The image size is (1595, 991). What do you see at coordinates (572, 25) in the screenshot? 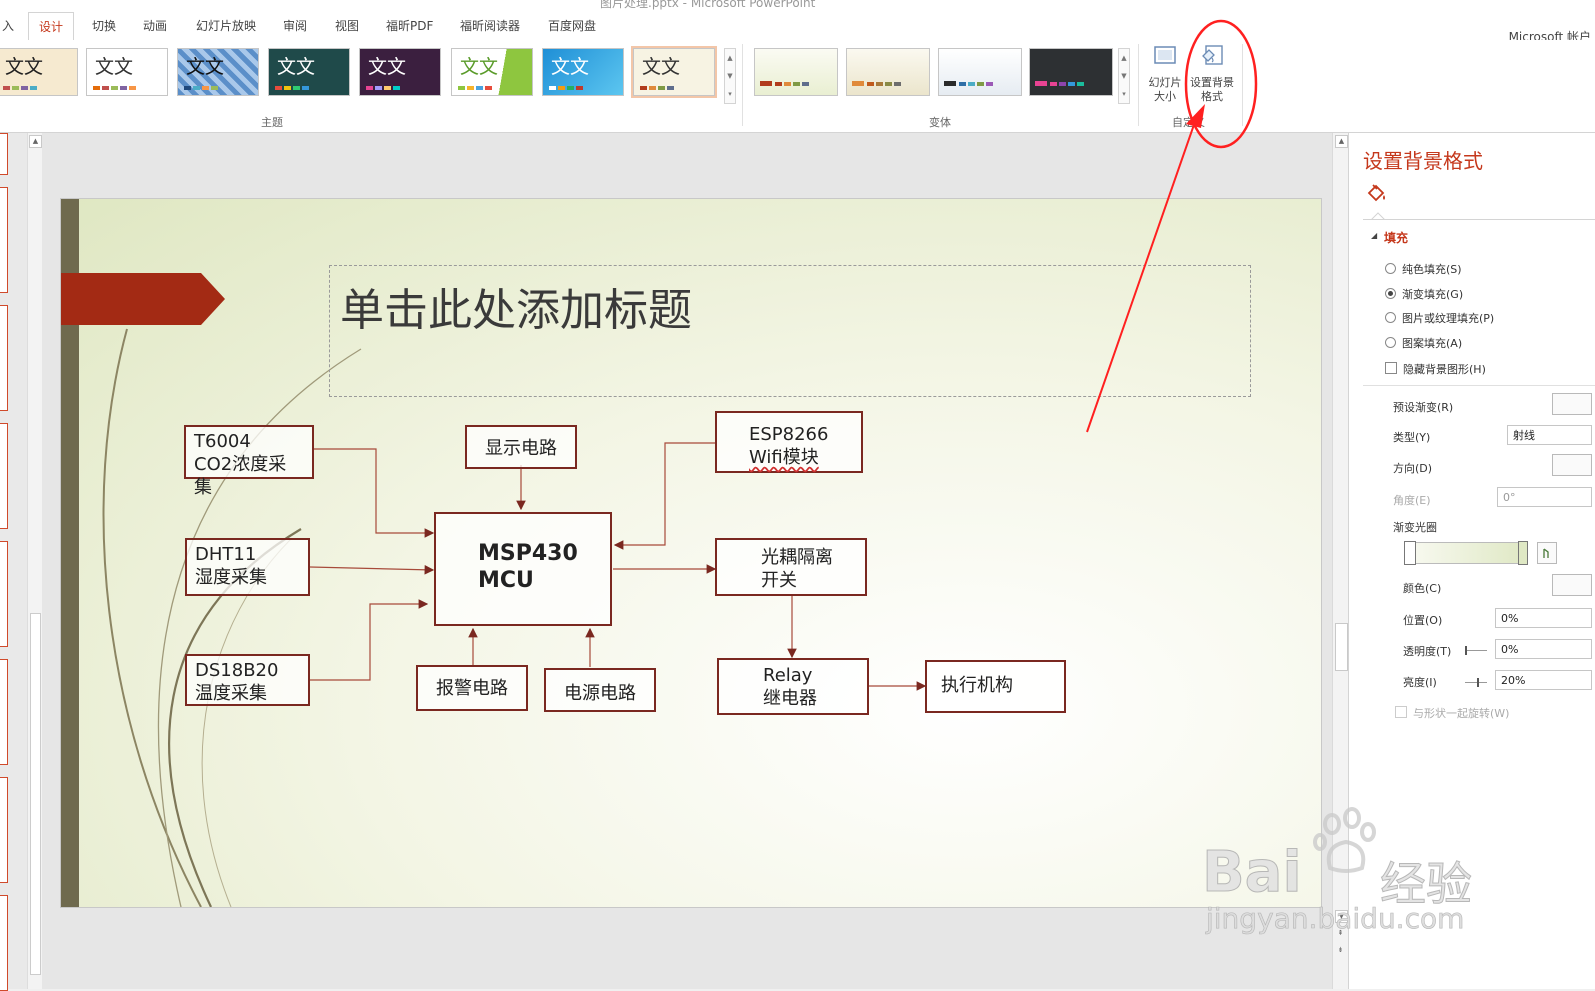
I see `tab-baidu-netdisk: 百度网盘` at bounding box center [572, 25].